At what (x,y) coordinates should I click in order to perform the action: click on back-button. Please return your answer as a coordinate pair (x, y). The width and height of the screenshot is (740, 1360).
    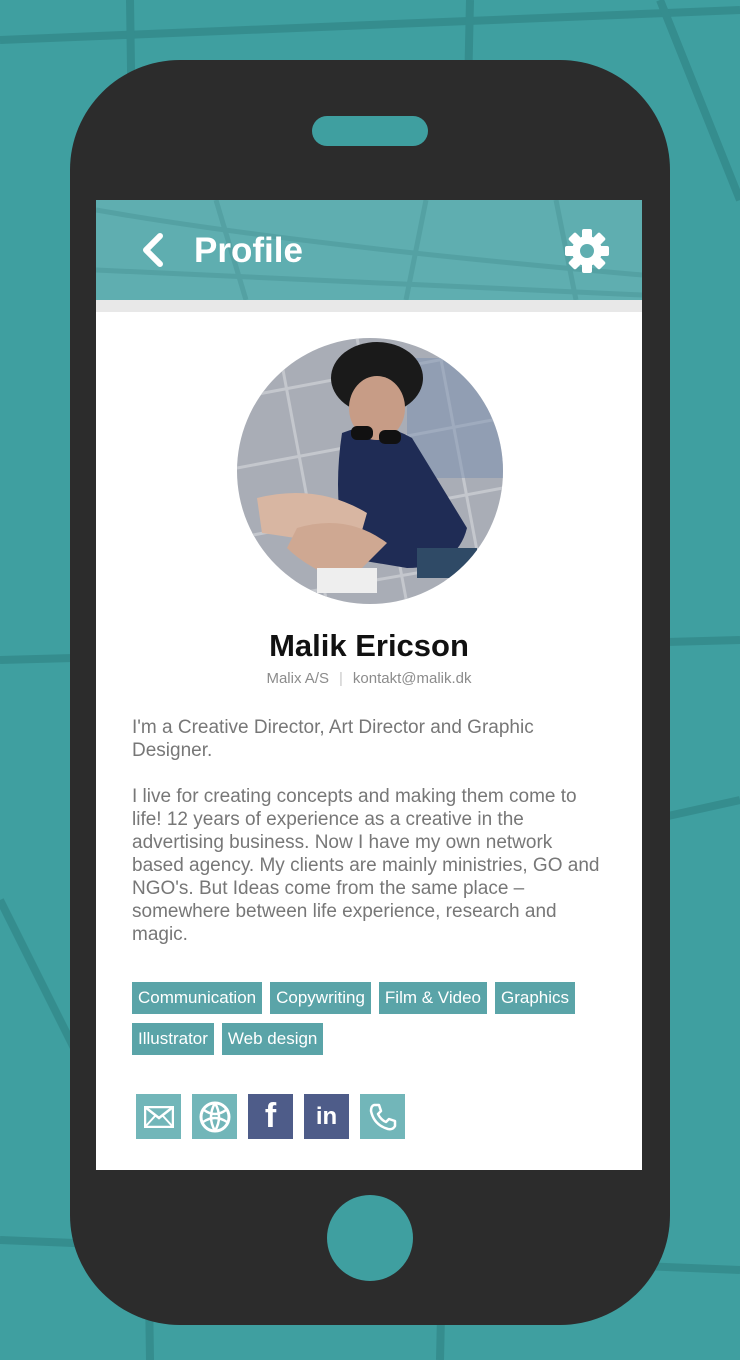
    Looking at the image, I should click on (153, 250).